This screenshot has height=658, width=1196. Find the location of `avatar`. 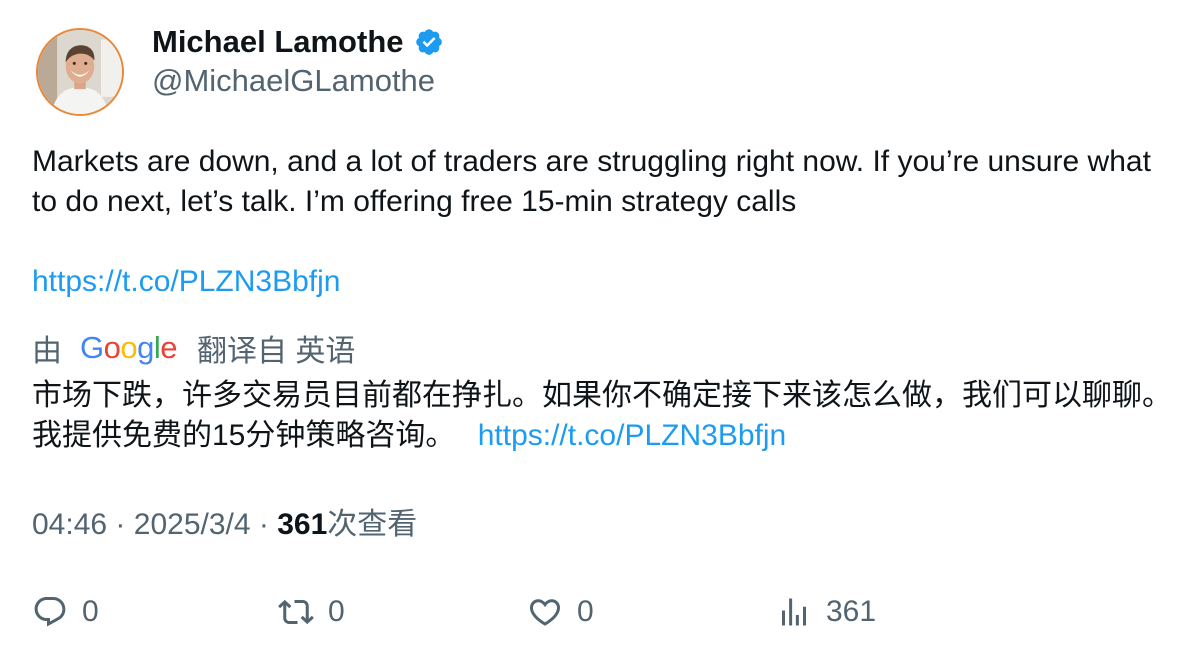

avatar is located at coordinates (80, 72).